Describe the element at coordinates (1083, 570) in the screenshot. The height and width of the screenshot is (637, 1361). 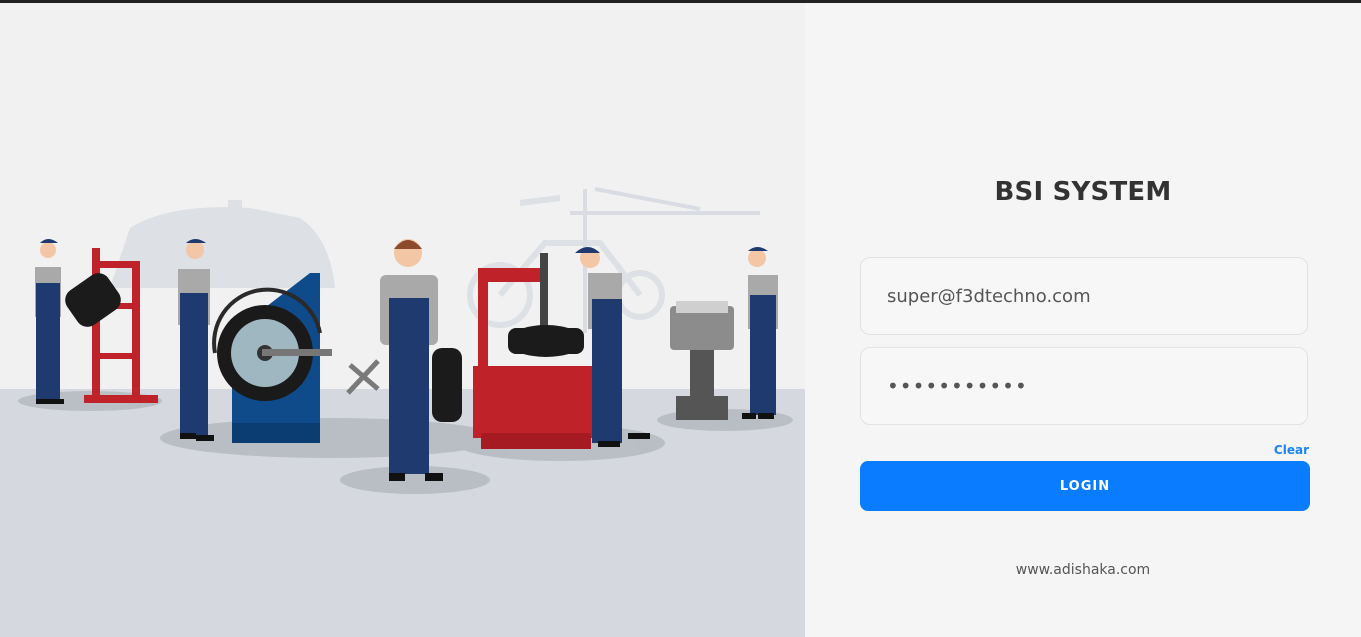
I see `footer-website: www.adishaka.com` at that location.